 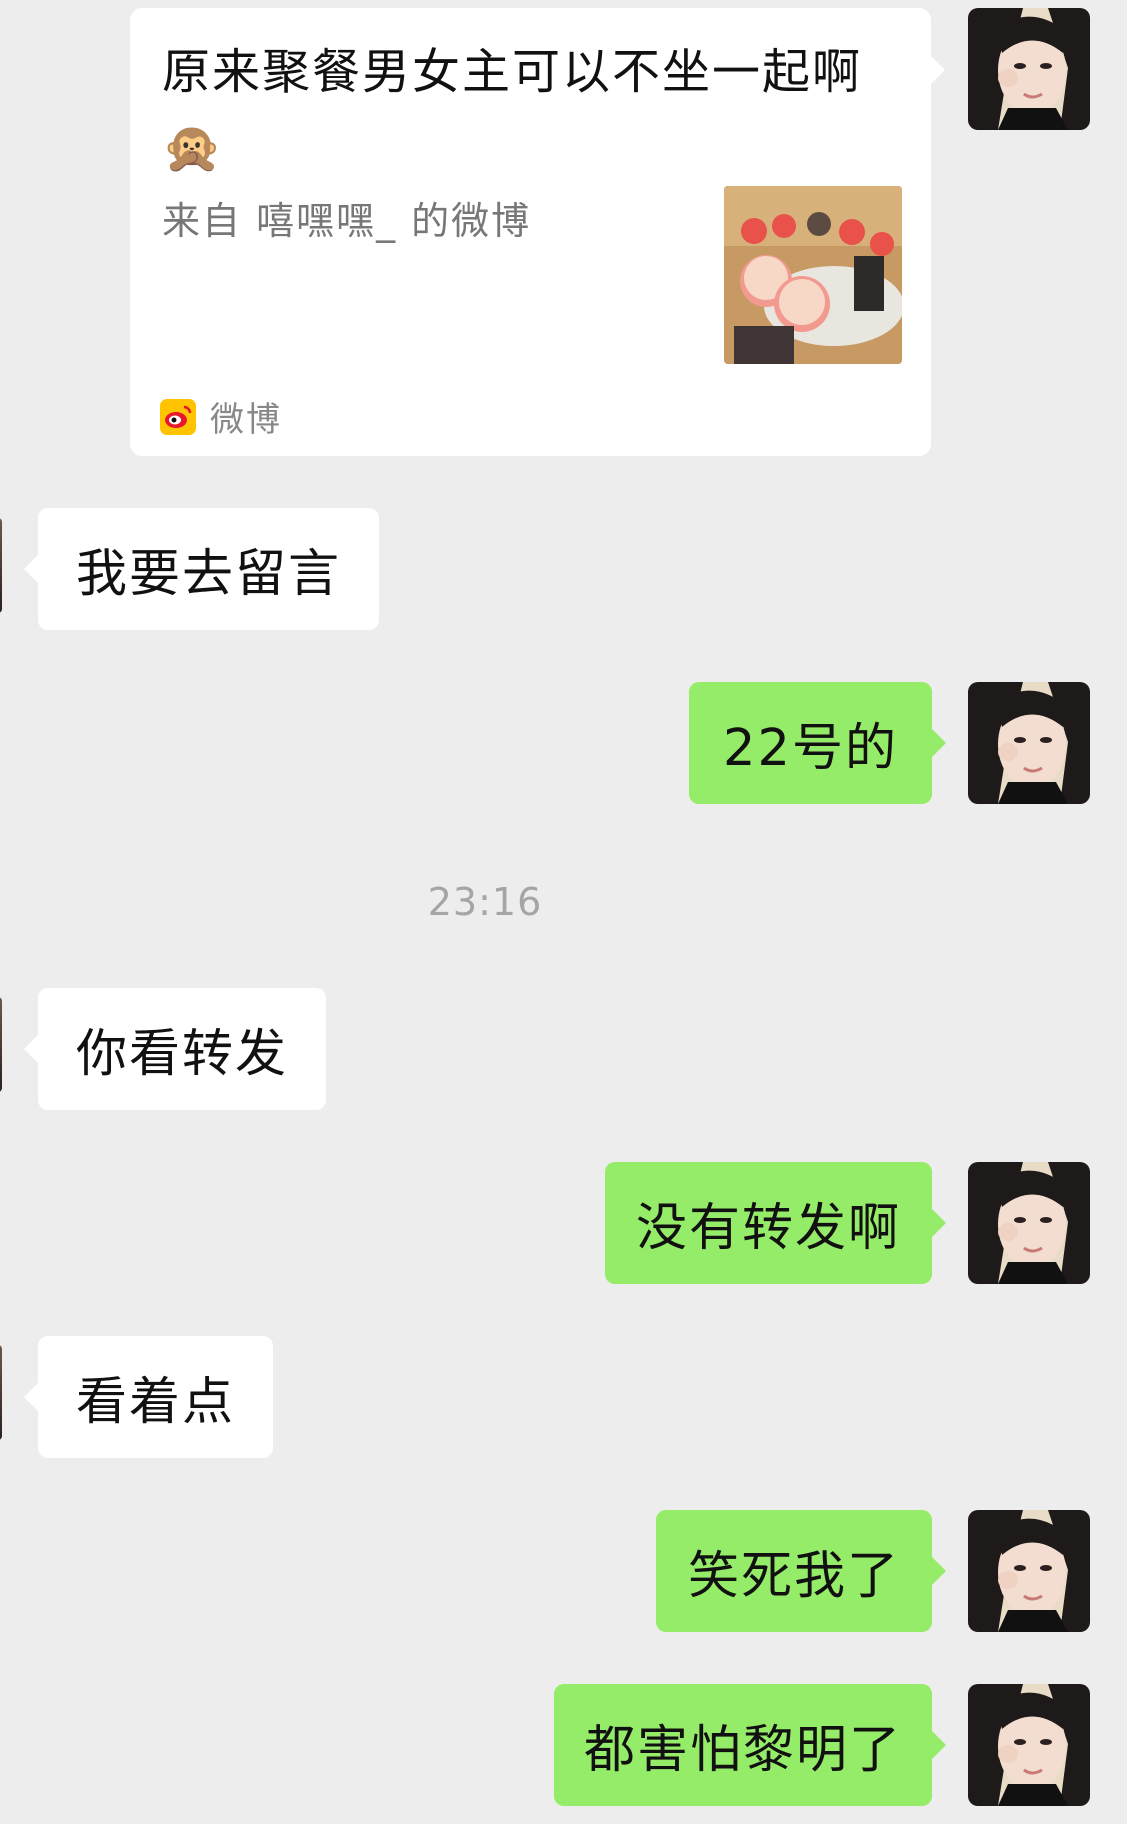 I want to click on card-source: 来自 嘻嘿嘿_ 的微博, so click(x=347, y=221).